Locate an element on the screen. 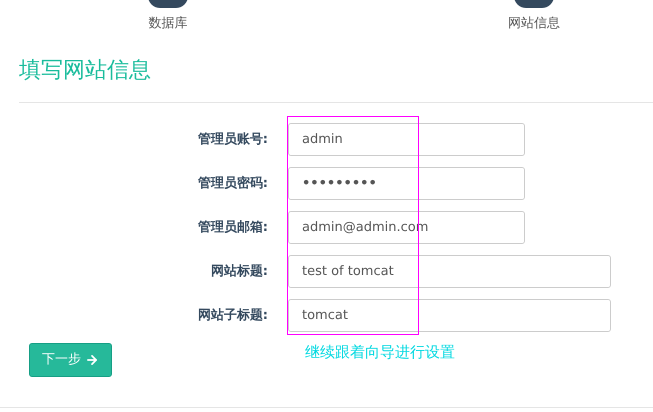 The width and height of the screenshot is (653, 412). step-label: 网站信息 is located at coordinates (534, 23).